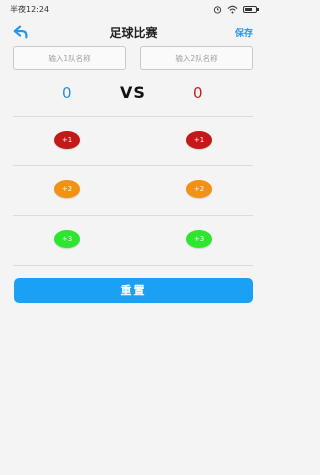 Image resolution: width=320 pixels, height=475 pixels. Describe the element at coordinates (199, 140) in the screenshot. I see `team2-plus1-button: +1` at that location.